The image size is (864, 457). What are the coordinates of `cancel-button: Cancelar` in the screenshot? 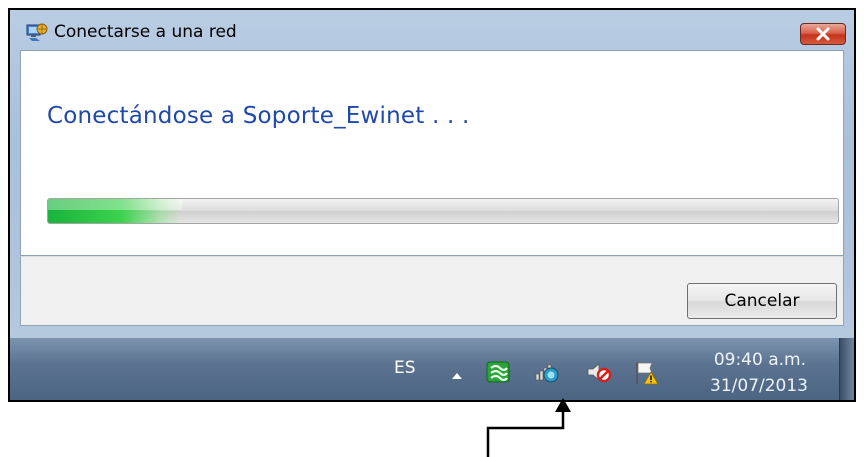 It's located at (762, 301).